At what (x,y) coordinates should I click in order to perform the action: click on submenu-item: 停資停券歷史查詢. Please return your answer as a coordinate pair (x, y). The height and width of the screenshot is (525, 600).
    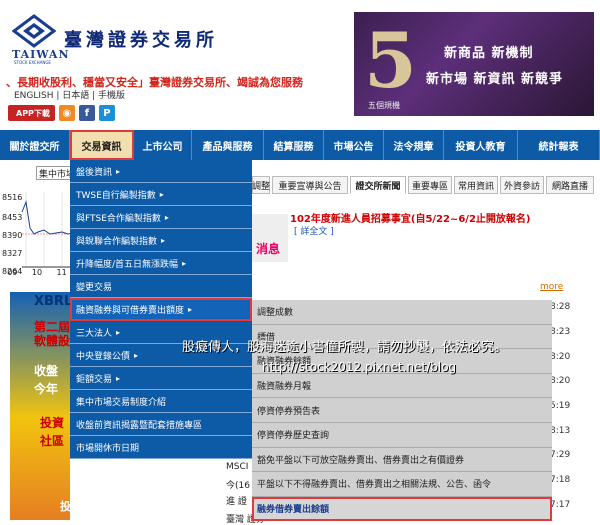
    Looking at the image, I should click on (402, 435).